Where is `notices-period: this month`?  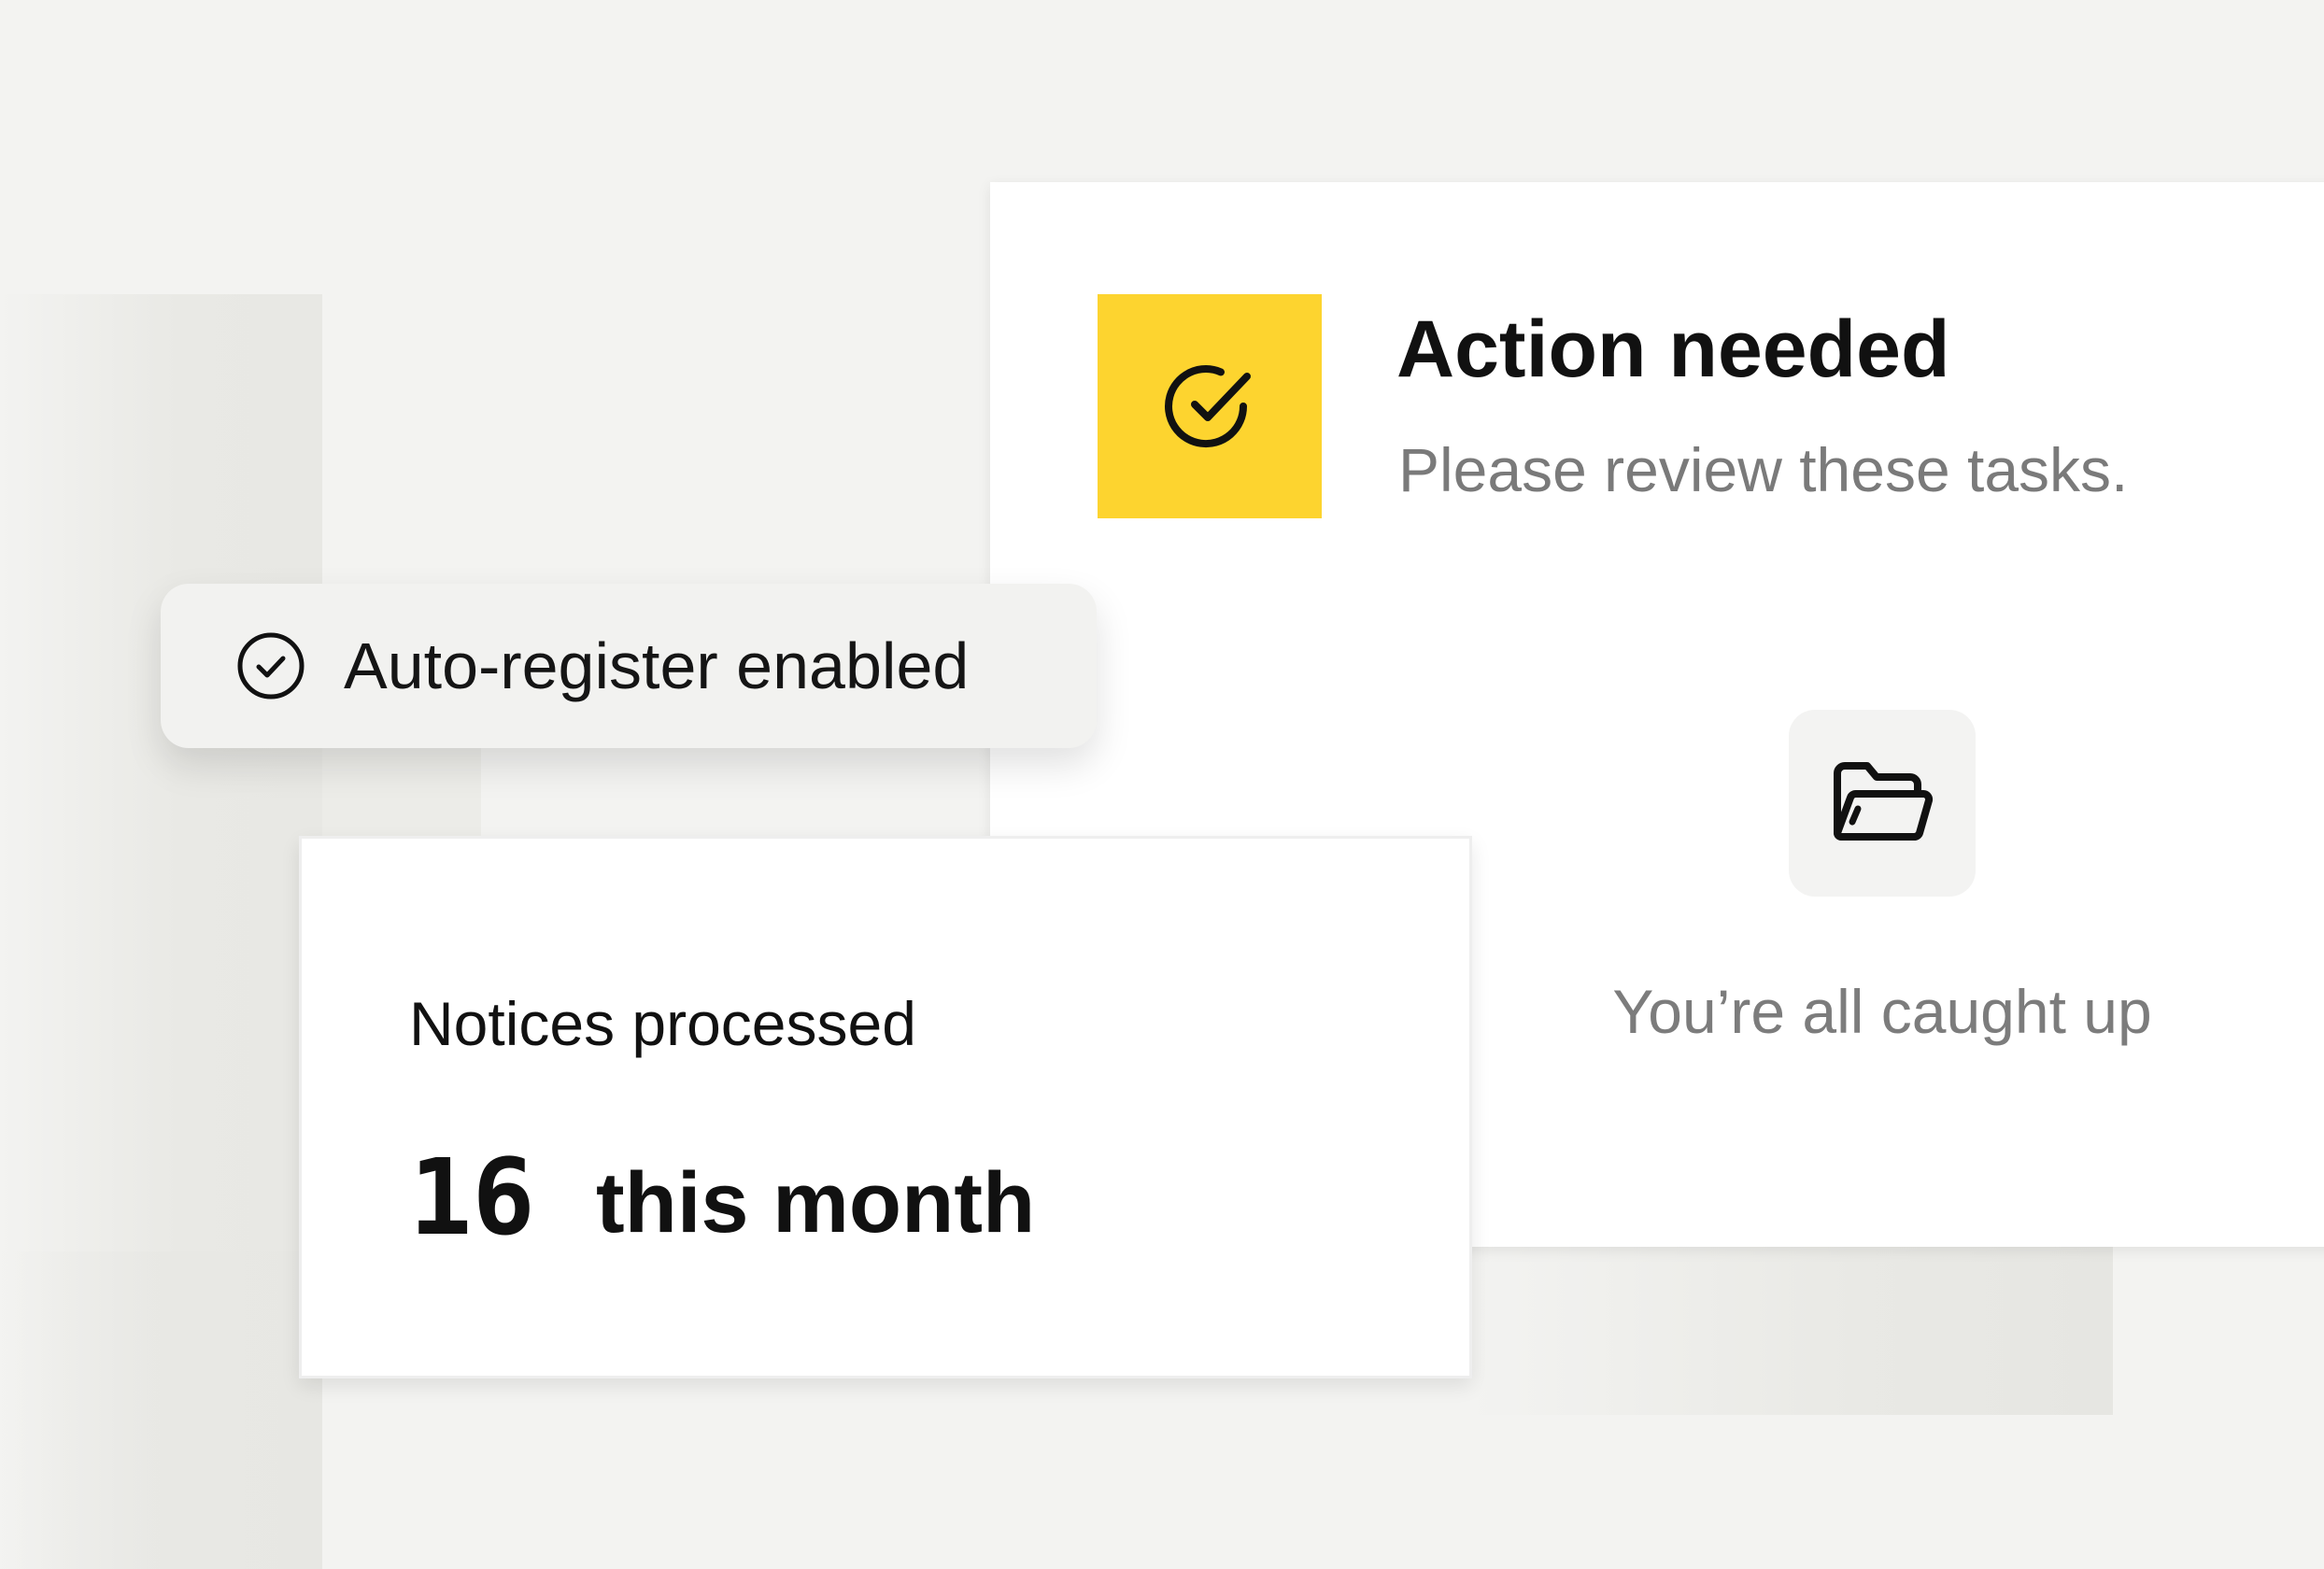 notices-period: this month is located at coordinates (816, 1203).